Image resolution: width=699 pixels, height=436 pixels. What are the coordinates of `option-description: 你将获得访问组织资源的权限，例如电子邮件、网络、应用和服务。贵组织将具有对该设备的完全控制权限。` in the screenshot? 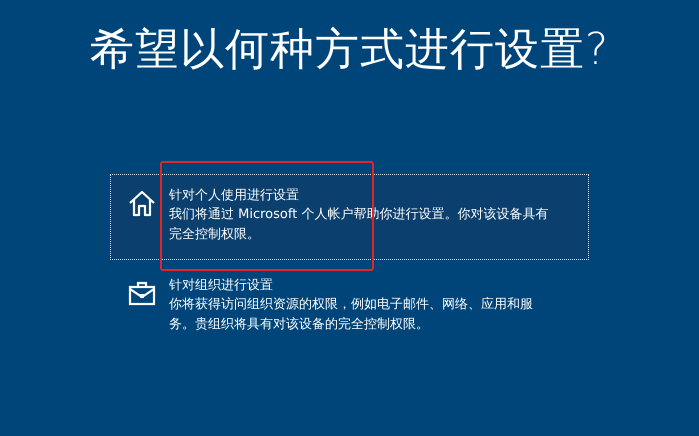 It's located at (351, 315).